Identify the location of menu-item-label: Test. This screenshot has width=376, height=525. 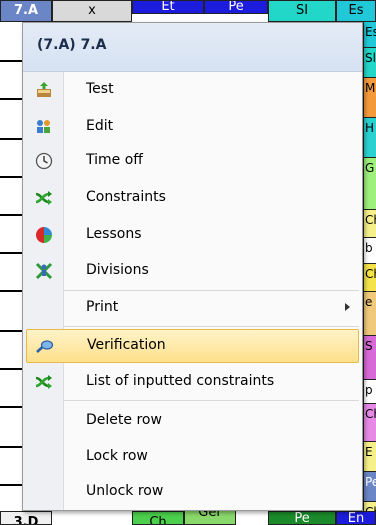
(100, 89).